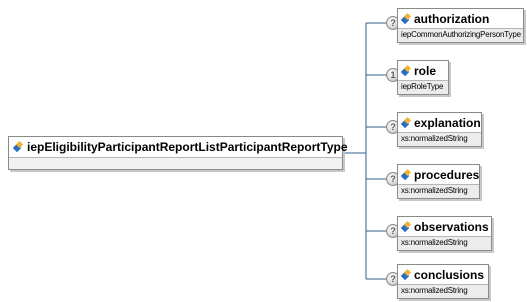 The height and width of the screenshot is (302, 527). Describe the element at coordinates (423, 87) in the screenshot. I see `element-type: iepRoleType` at that location.